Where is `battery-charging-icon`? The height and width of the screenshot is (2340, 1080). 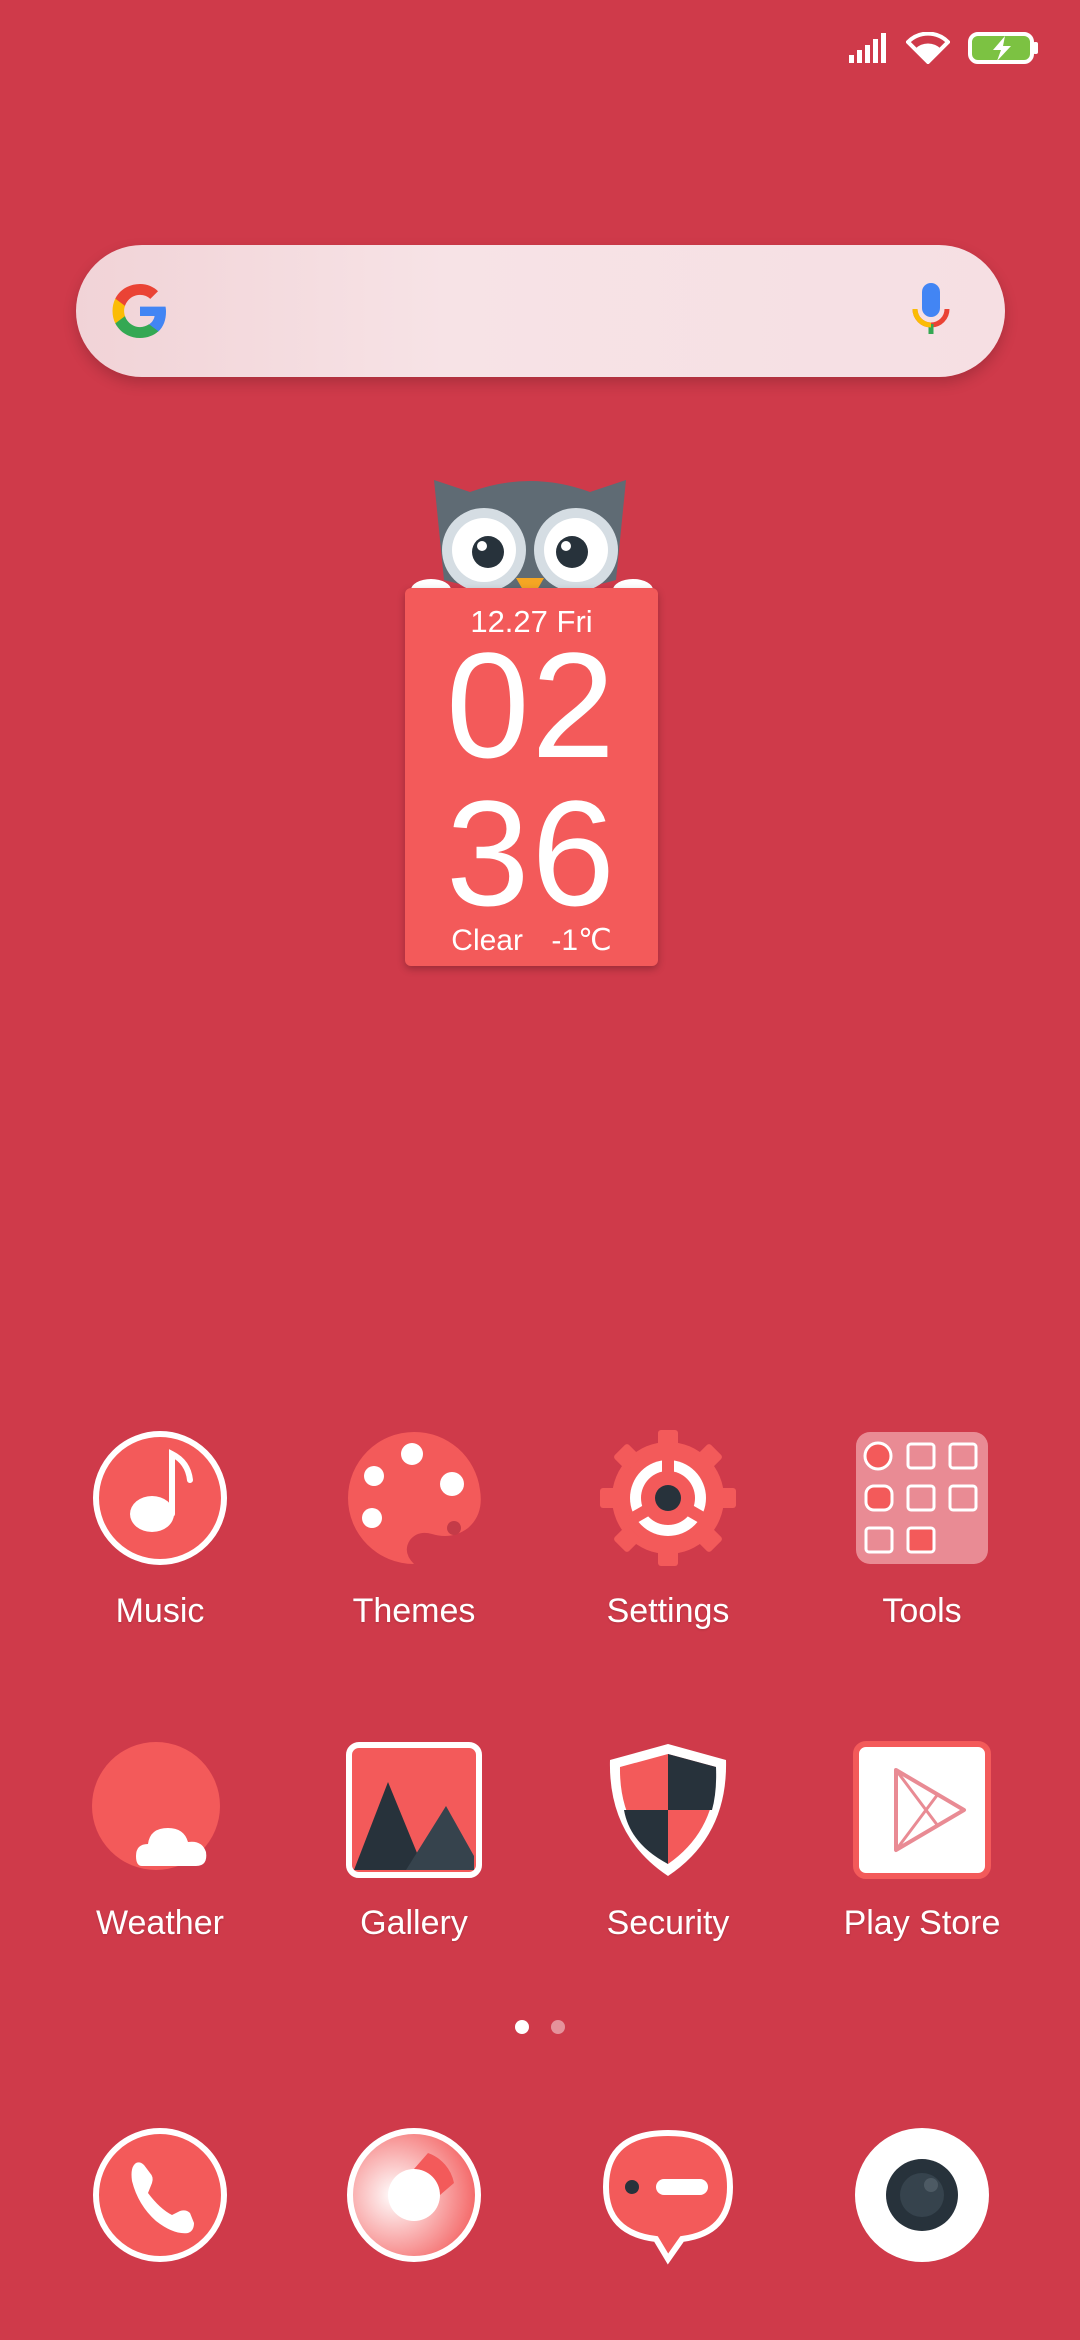 battery-charging-icon is located at coordinates (1003, 48).